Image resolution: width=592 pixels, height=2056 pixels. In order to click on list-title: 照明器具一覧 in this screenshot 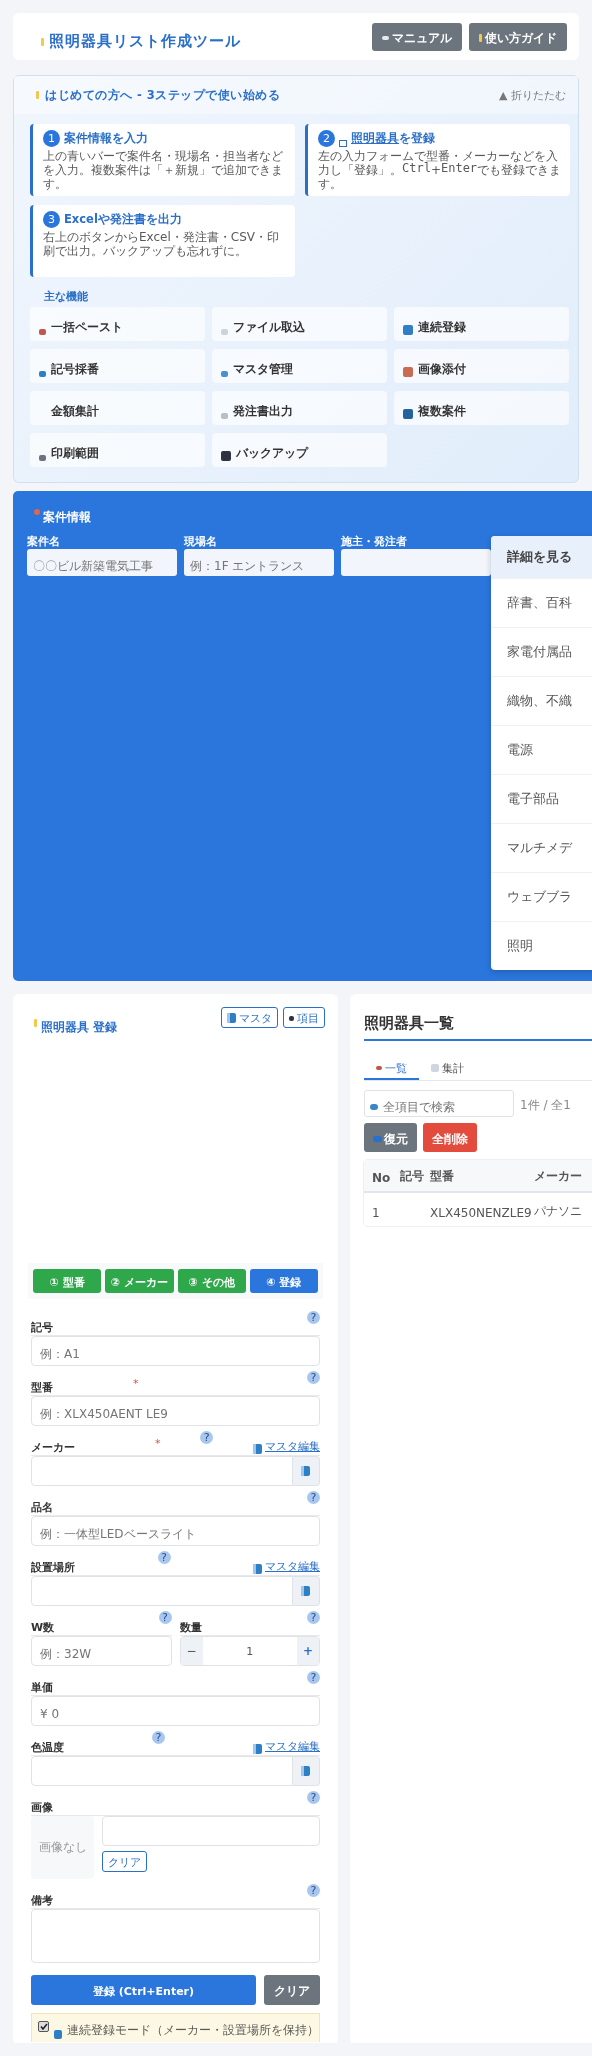, I will do `click(478, 1027)`.